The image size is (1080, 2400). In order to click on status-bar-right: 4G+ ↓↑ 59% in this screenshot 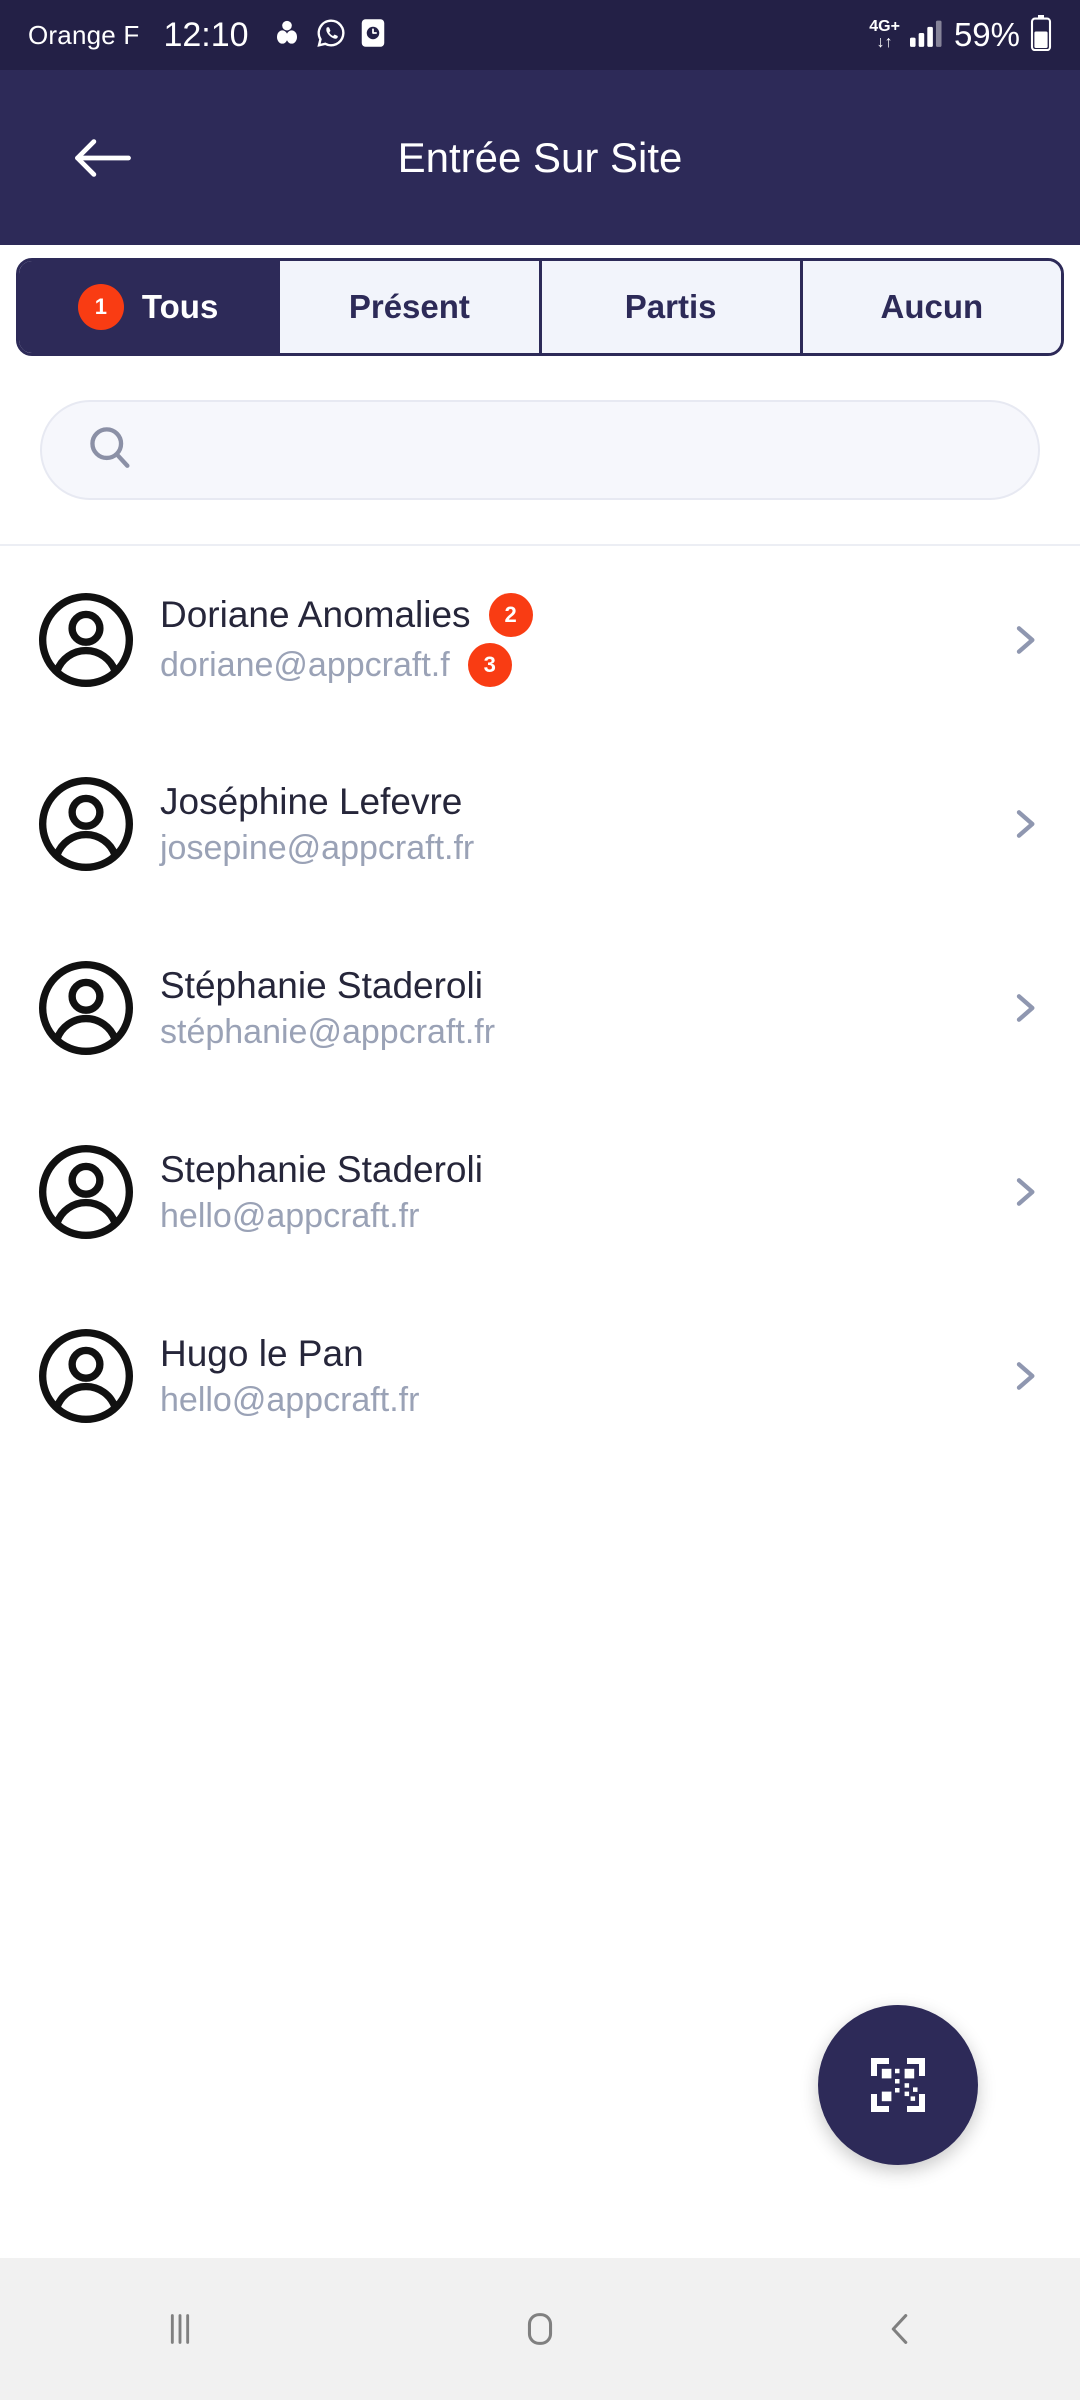, I will do `click(960, 35)`.